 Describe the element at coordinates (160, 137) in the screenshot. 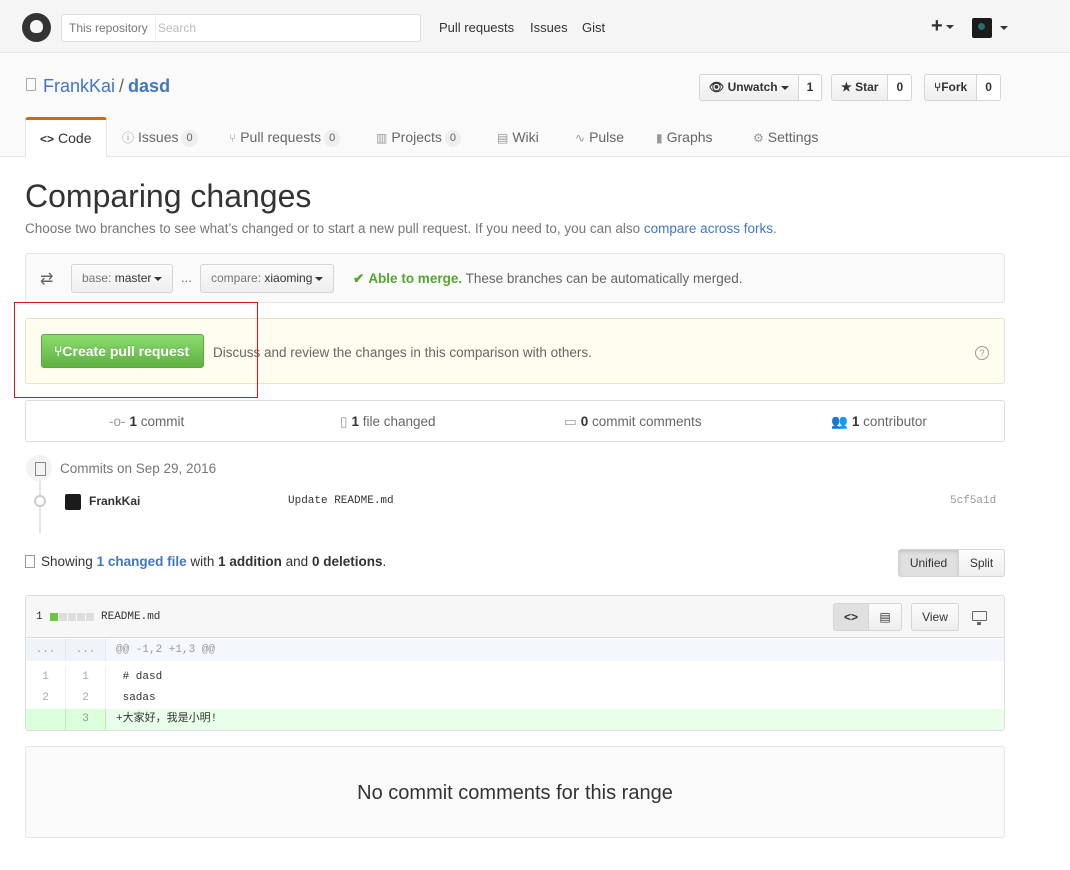

I see `tab-issues: ⓘ Issues 0` at that location.